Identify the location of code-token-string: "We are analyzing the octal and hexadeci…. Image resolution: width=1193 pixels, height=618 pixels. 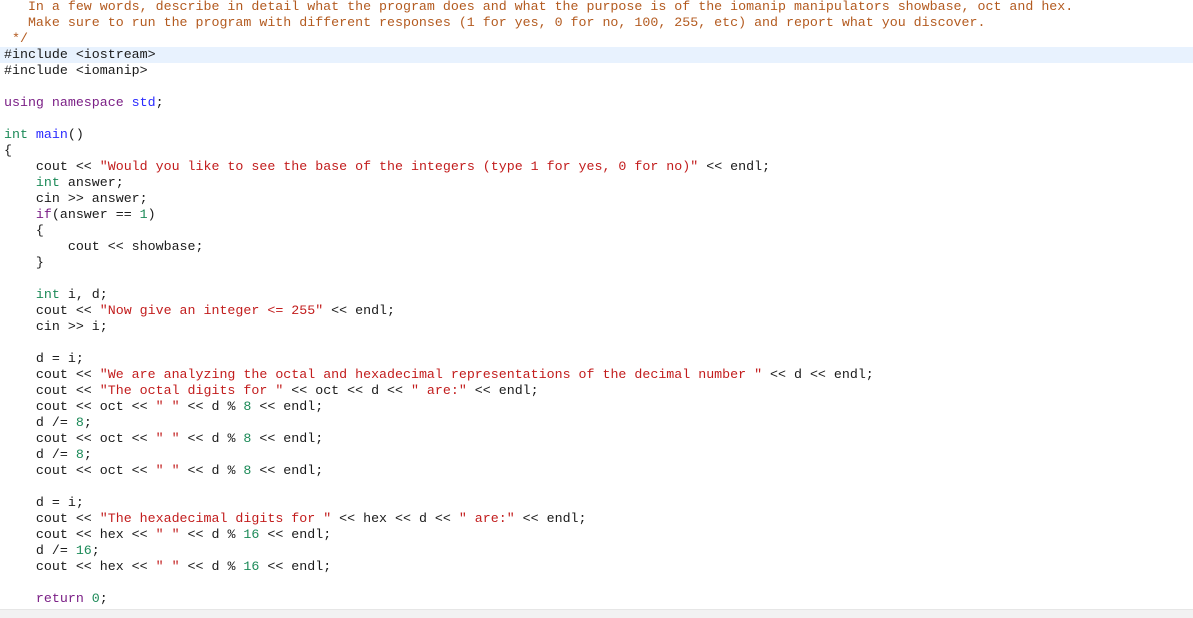
(431, 374).